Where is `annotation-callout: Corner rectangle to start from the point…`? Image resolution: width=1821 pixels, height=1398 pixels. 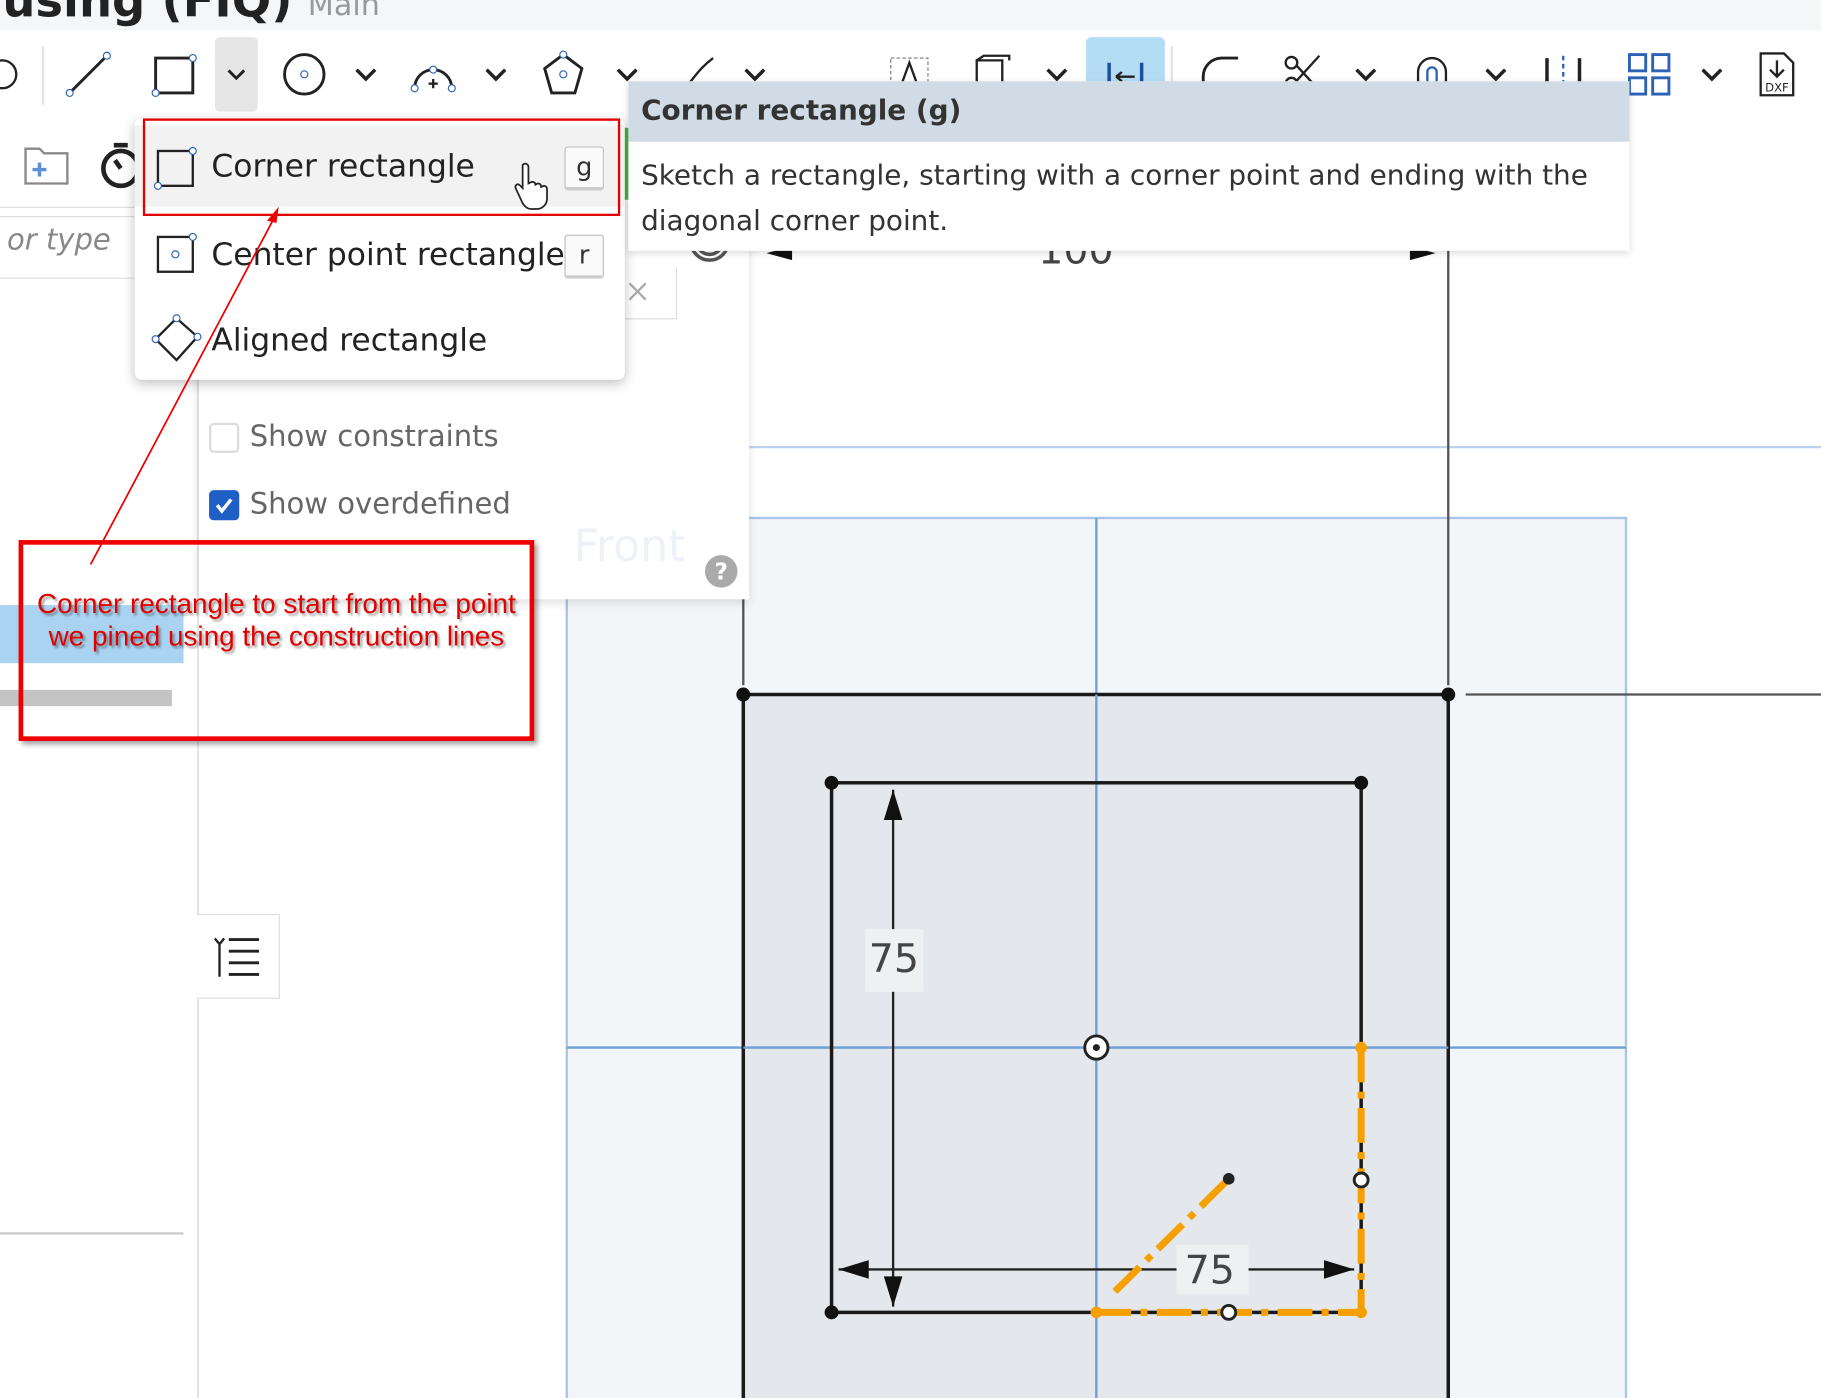
annotation-callout: Corner rectangle to start from the point… is located at coordinates (276, 640).